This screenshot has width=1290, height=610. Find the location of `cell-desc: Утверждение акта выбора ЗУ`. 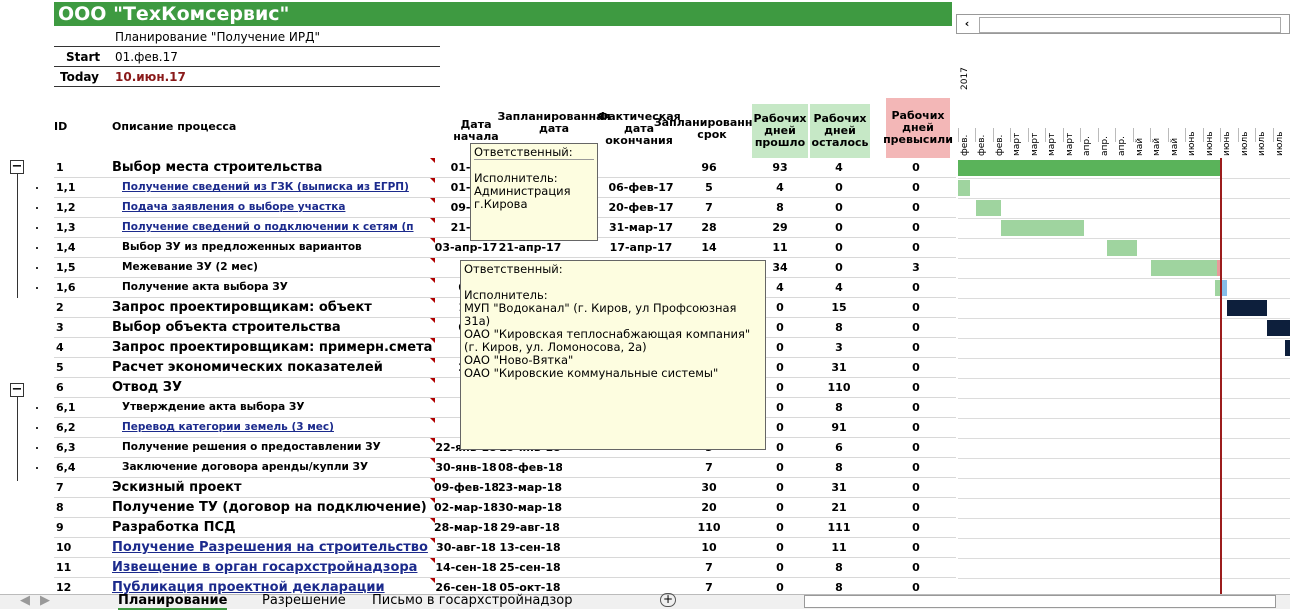

cell-desc: Утверждение акта выбора ЗУ is located at coordinates (278, 407).